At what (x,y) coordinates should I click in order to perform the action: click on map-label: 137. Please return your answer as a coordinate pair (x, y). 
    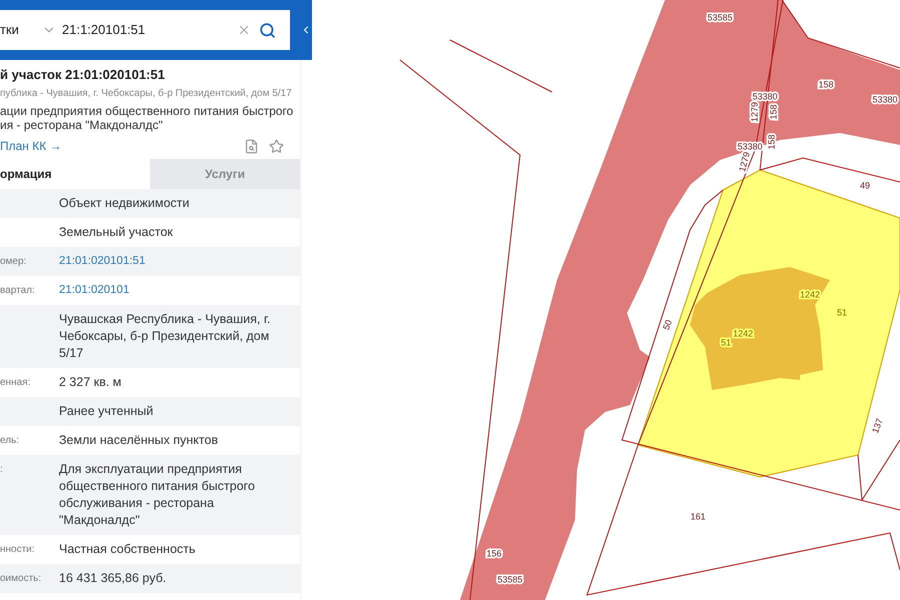
    Looking at the image, I should click on (877, 426).